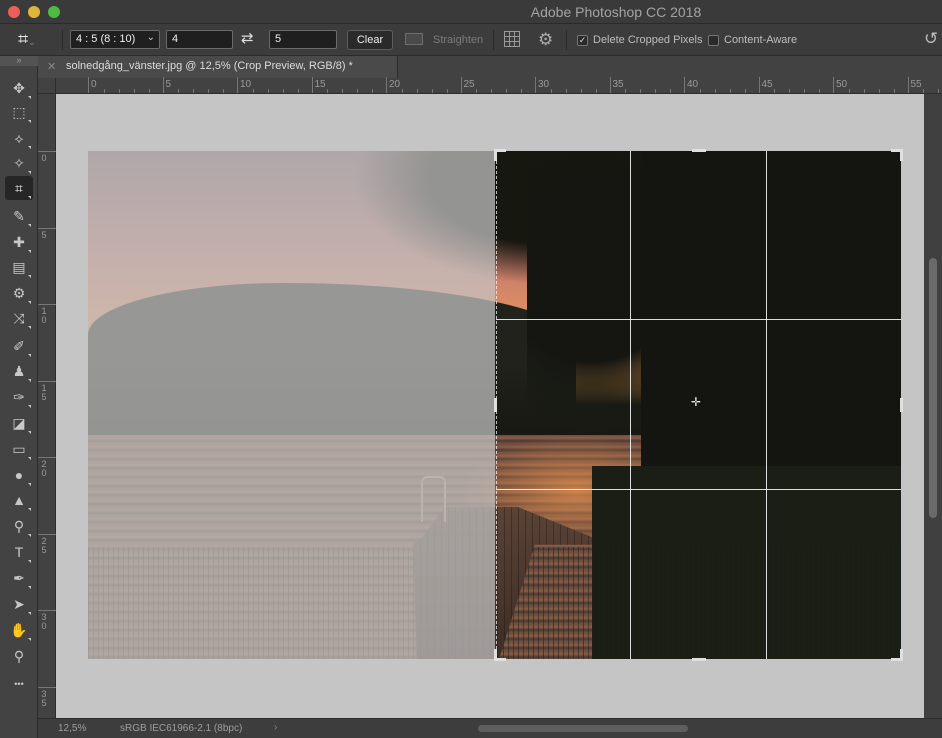 Image resolution: width=942 pixels, height=738 pixels. What do you see at coordinates (19, 163) in the screenshot?
I see `magic-wand-tool: ✧` at bounding box center [19, 163].